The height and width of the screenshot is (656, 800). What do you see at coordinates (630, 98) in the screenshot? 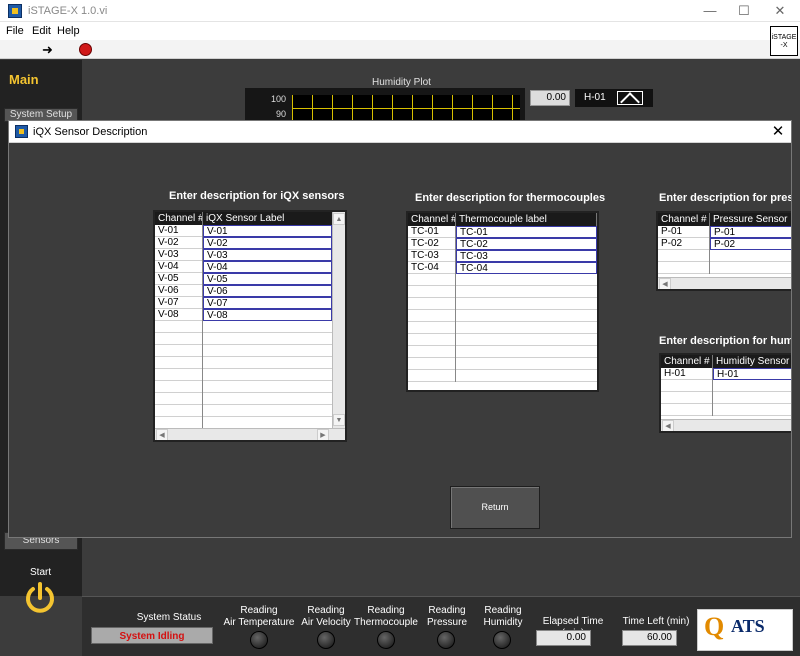
I see `chevron-up-icon` at bounding box center [630, 98].